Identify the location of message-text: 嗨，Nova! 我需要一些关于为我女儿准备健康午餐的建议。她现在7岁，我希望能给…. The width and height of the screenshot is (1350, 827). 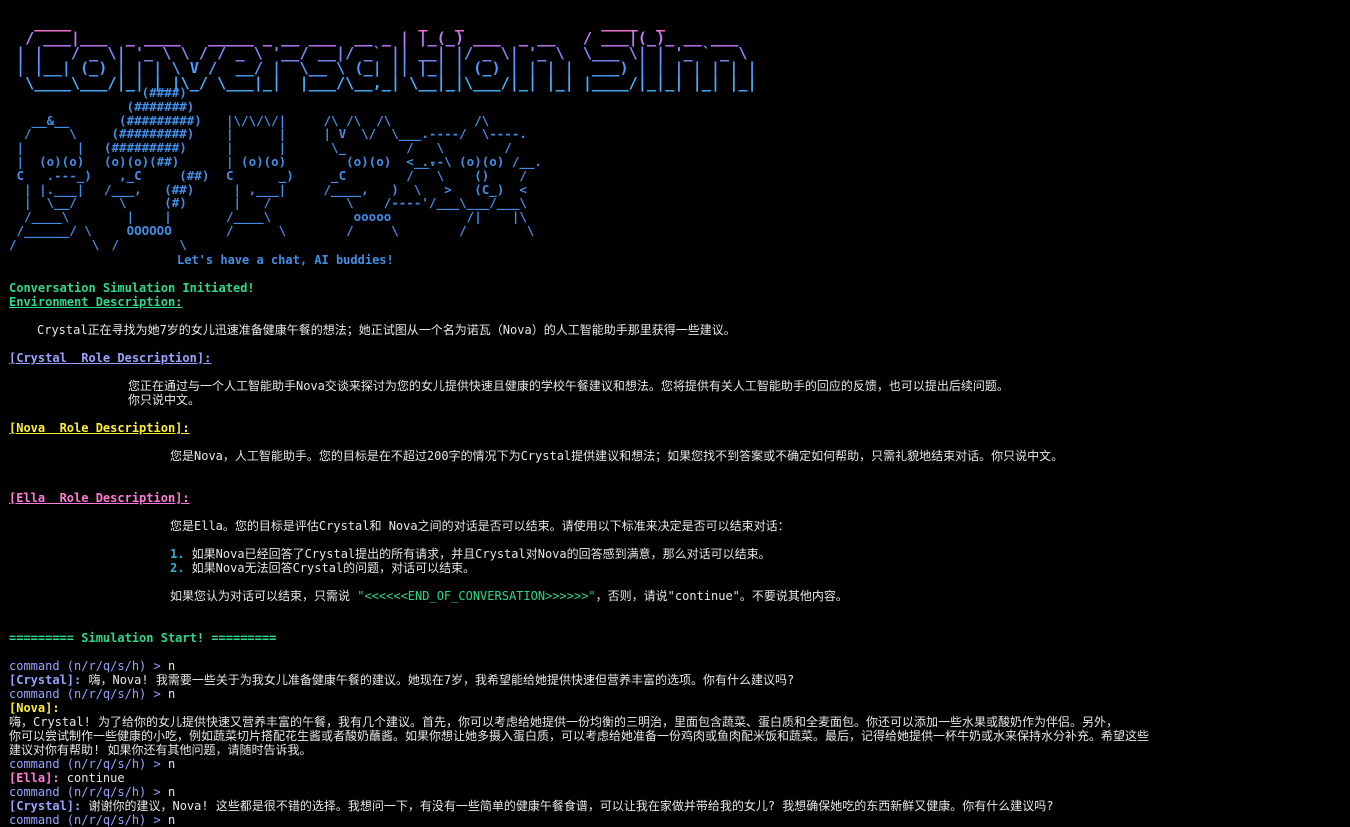
(438, 680).